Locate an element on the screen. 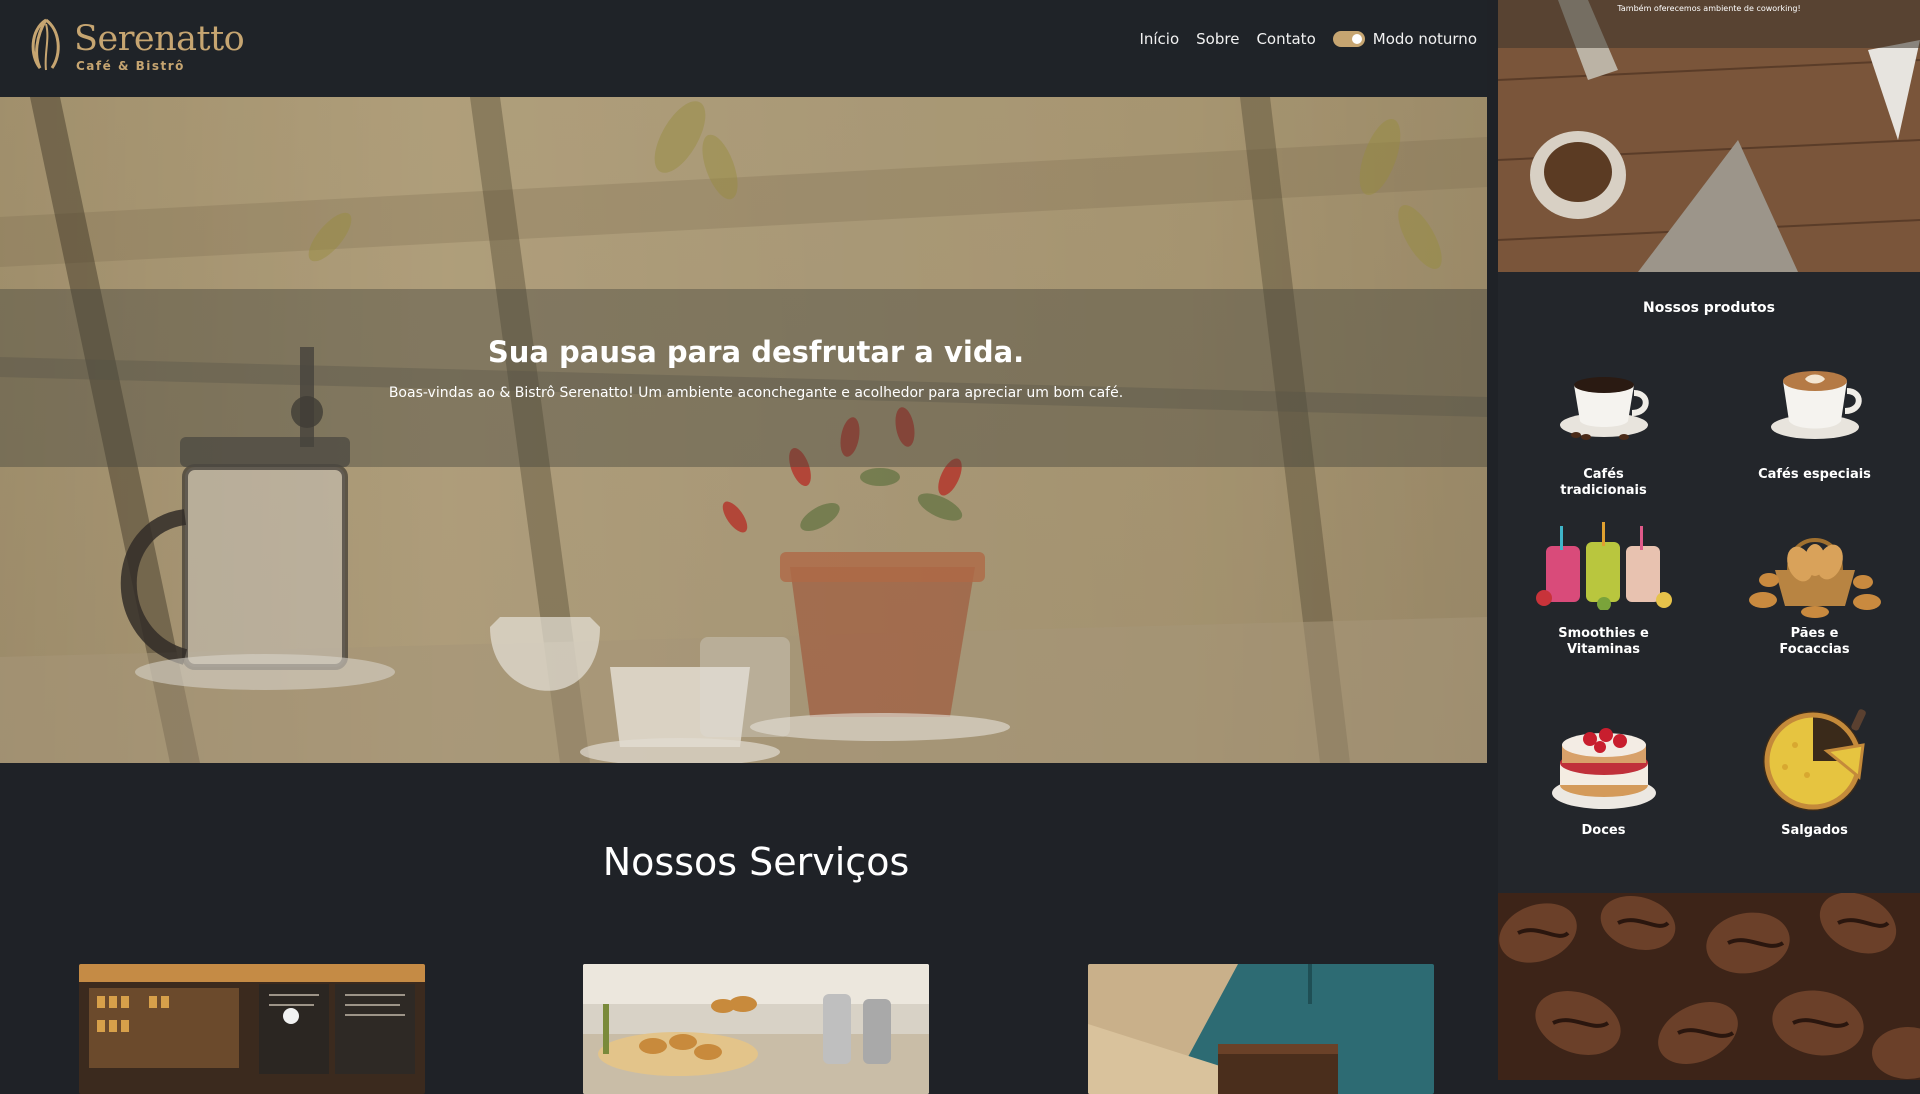  product-label: Doces is located at coordinates (1603, 830).